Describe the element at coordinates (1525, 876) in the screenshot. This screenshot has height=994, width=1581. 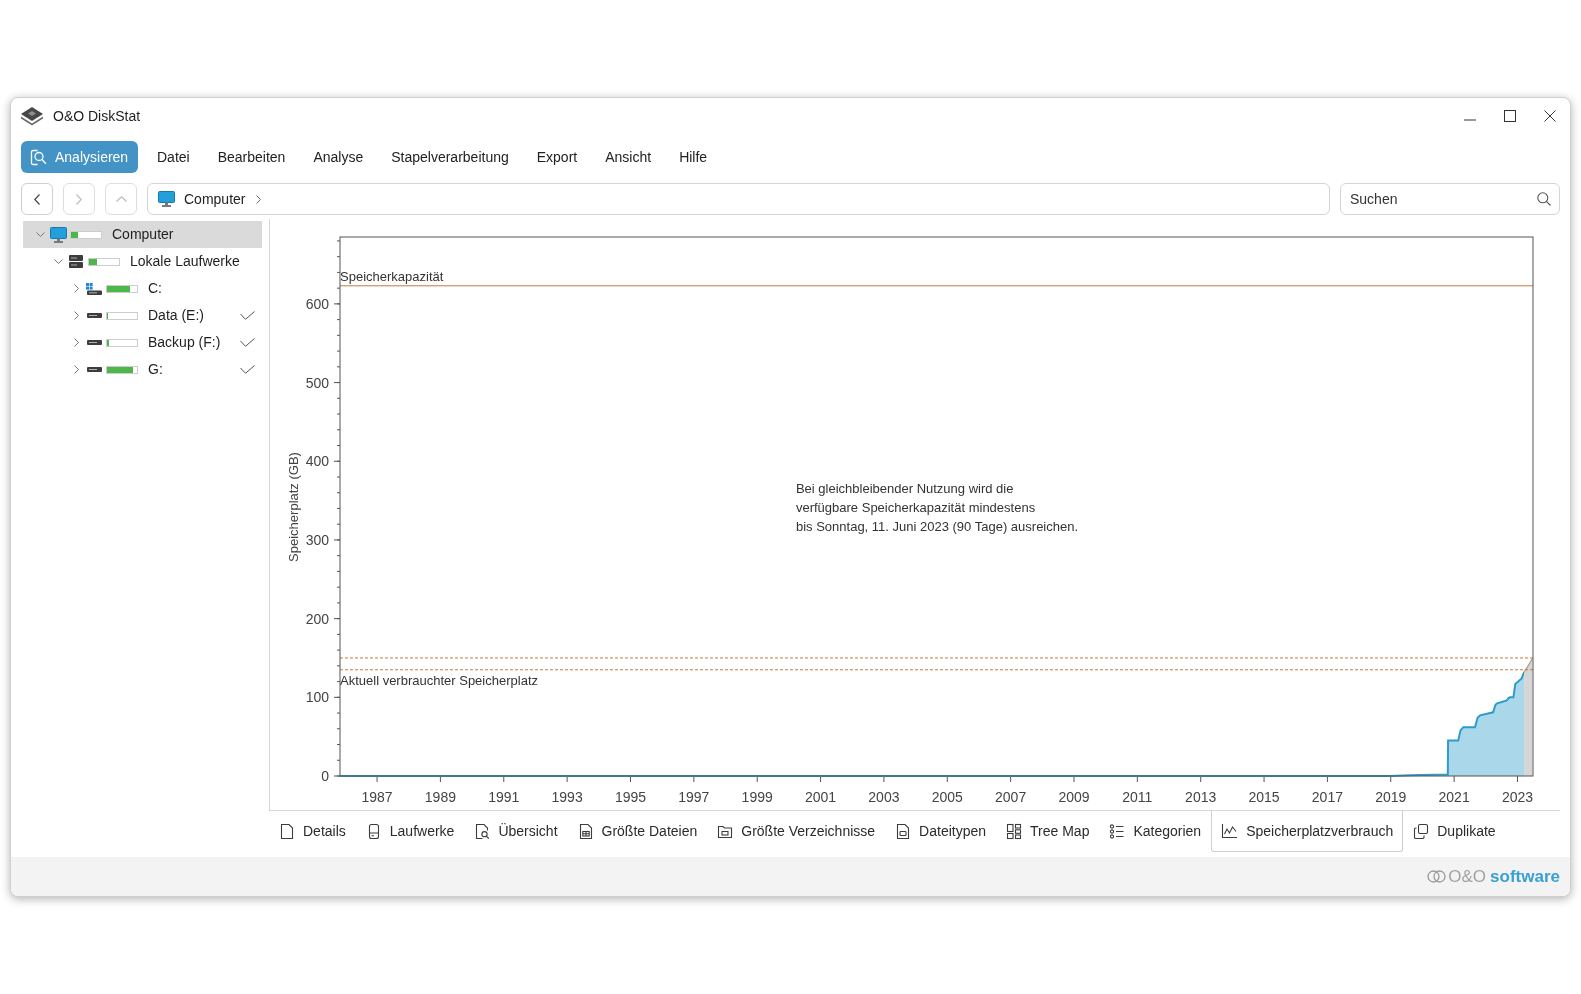
I see `logo-wordmark: software` at that location.